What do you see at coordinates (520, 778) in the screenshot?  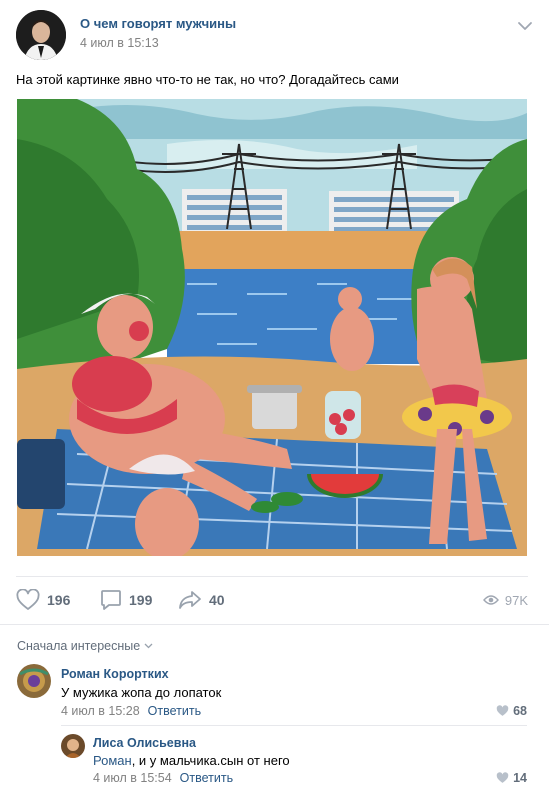 I see `comment-like-count: 14` at bounding box center [520, 778].